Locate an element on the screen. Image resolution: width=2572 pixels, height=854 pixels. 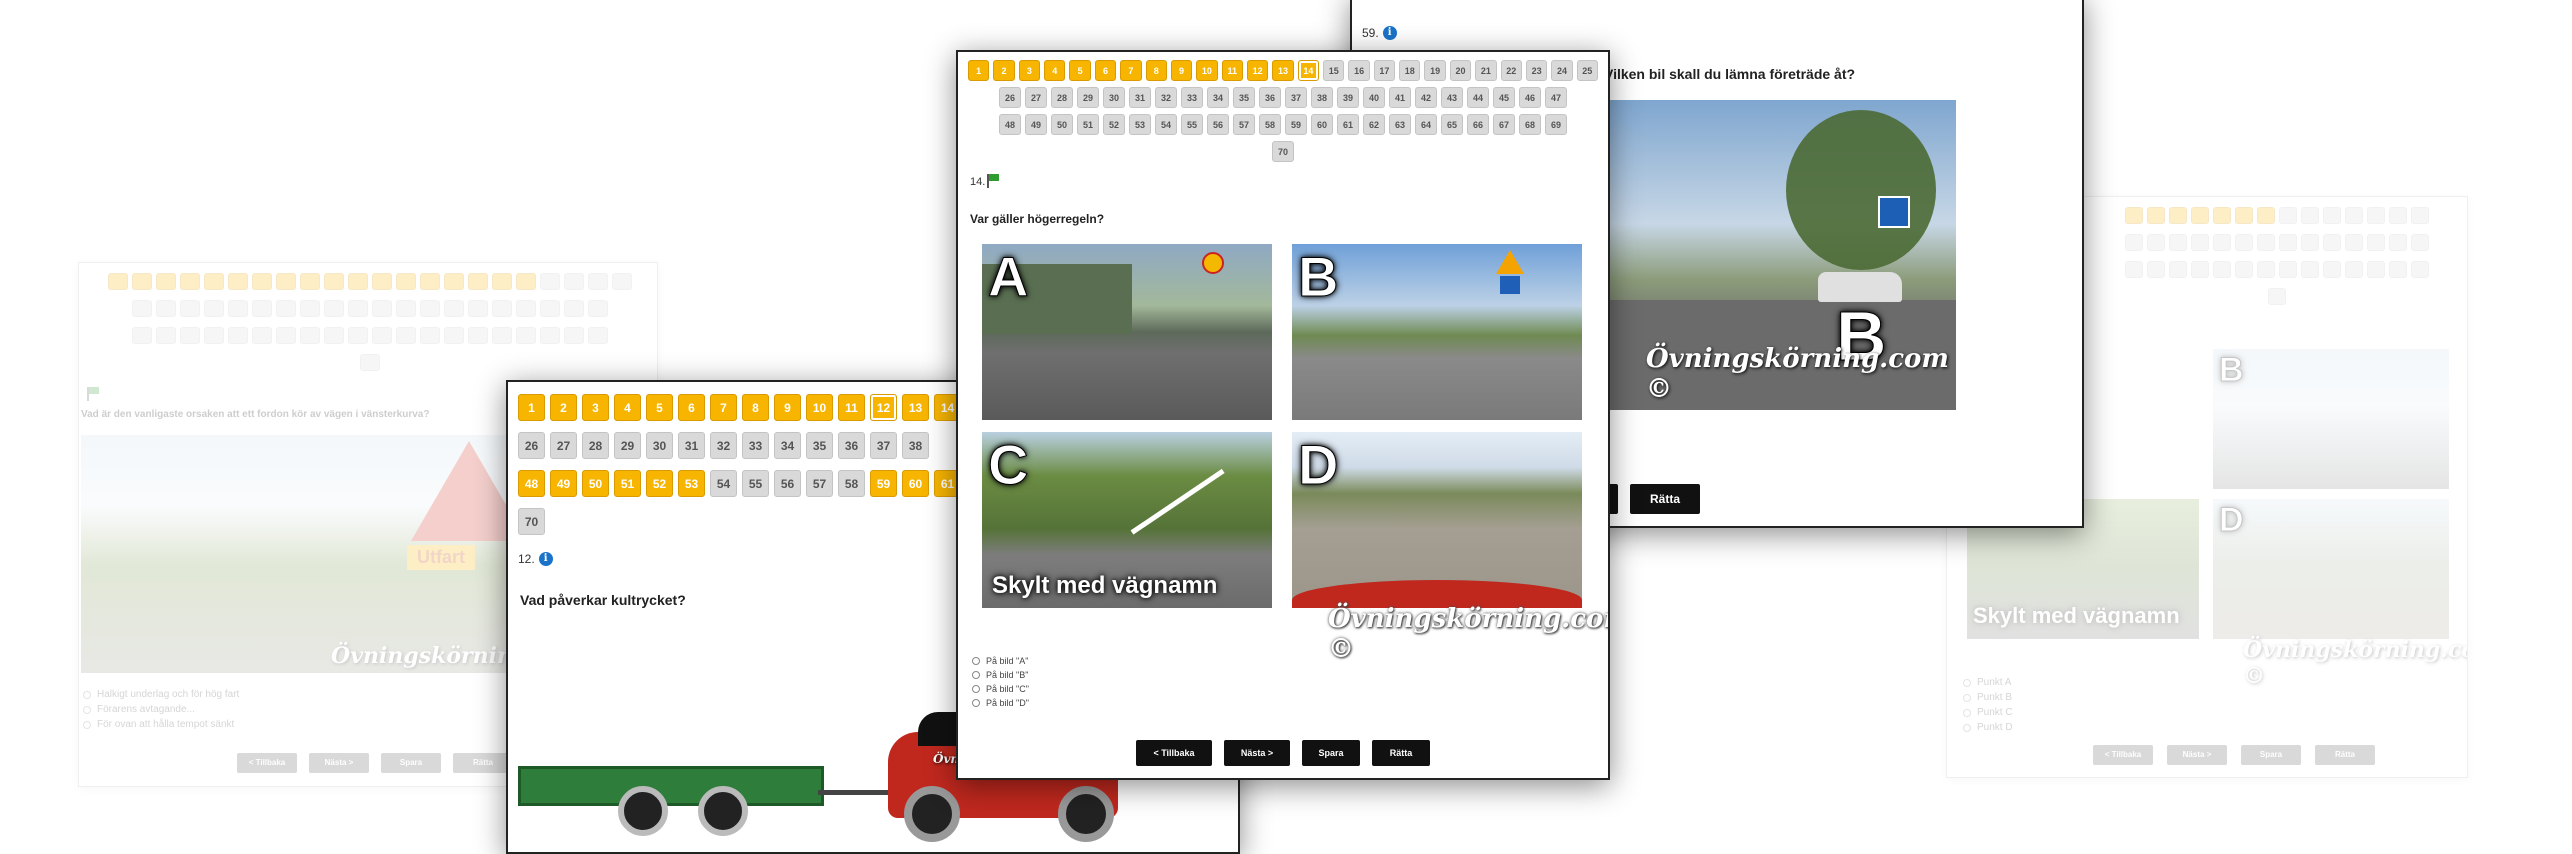
question-number-button: 40 is located at coordinates (1374, 97).